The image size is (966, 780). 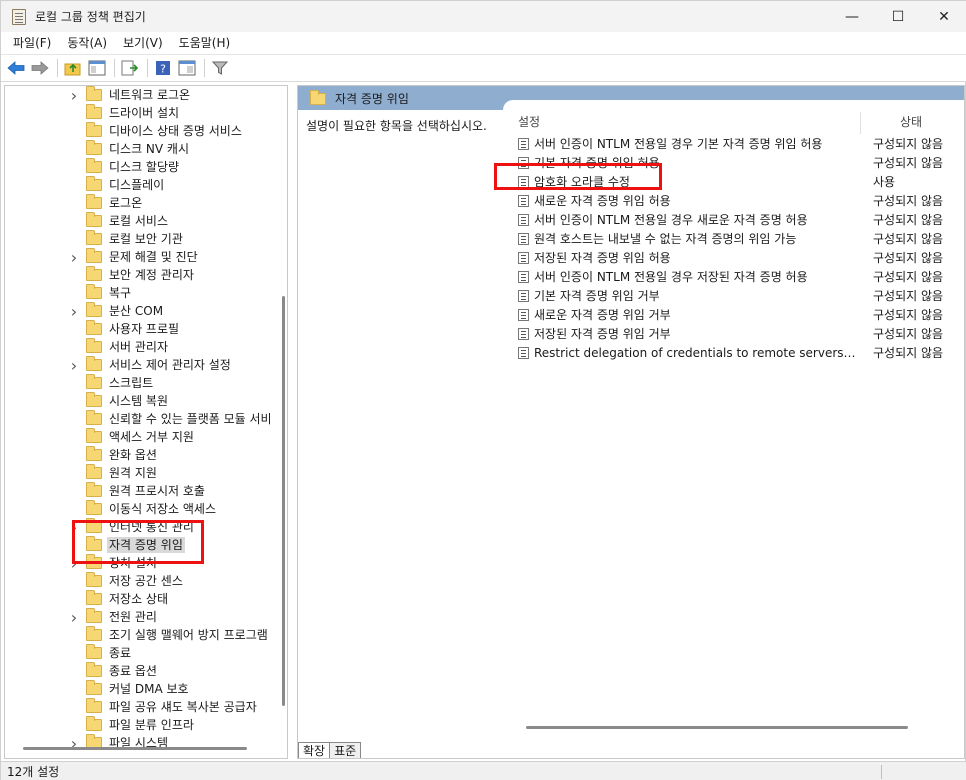 What do you see at coordinates (143, 383) in the screenshot?
I see `tree-item: 스크립트` at bounding box center [143, 383].